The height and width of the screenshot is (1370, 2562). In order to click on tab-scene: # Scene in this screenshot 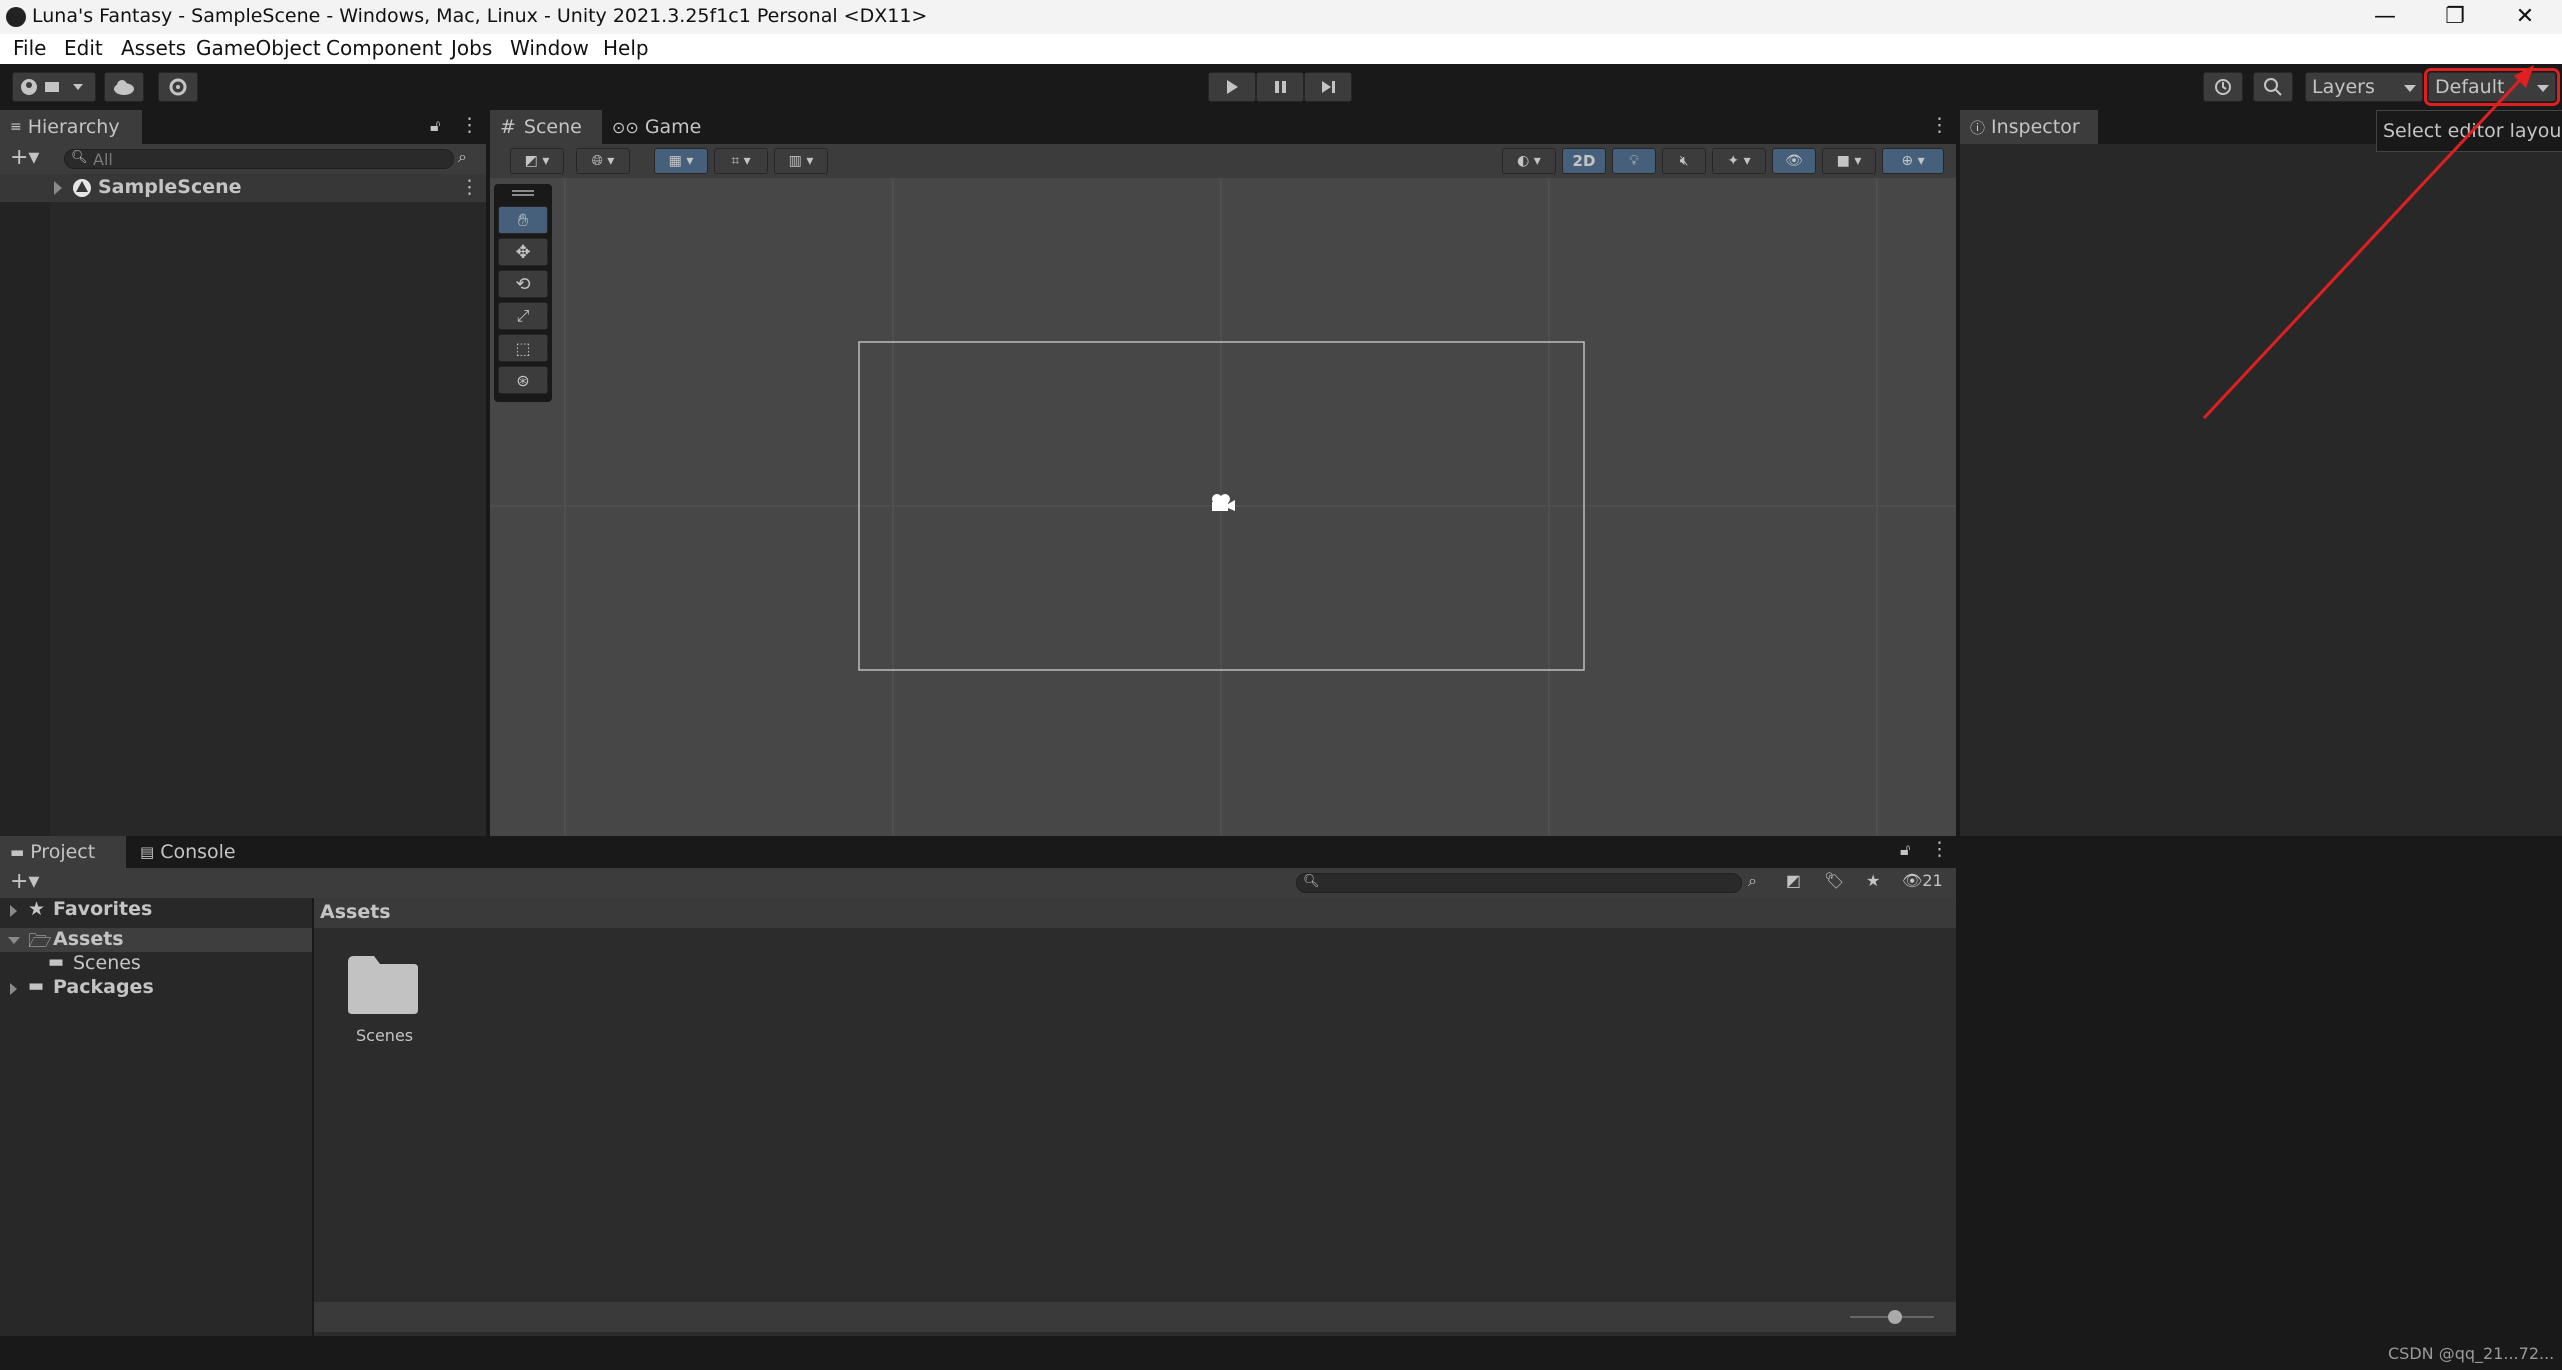, I will do `click(546, 127)`.